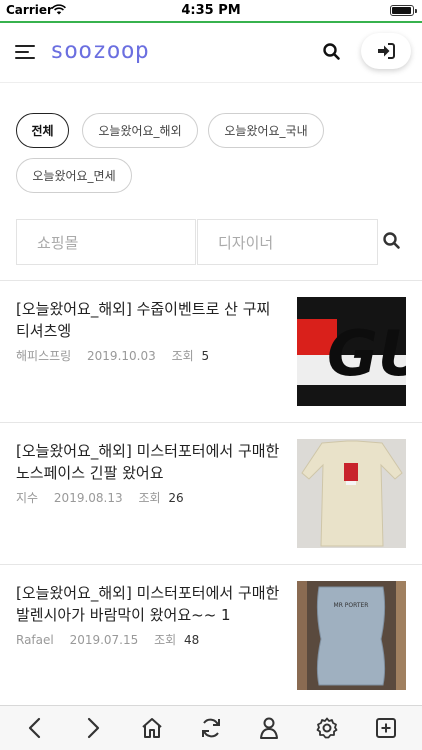 This screenshot has height=750, width=422. I want to click on search-icon, so click(332, 52).